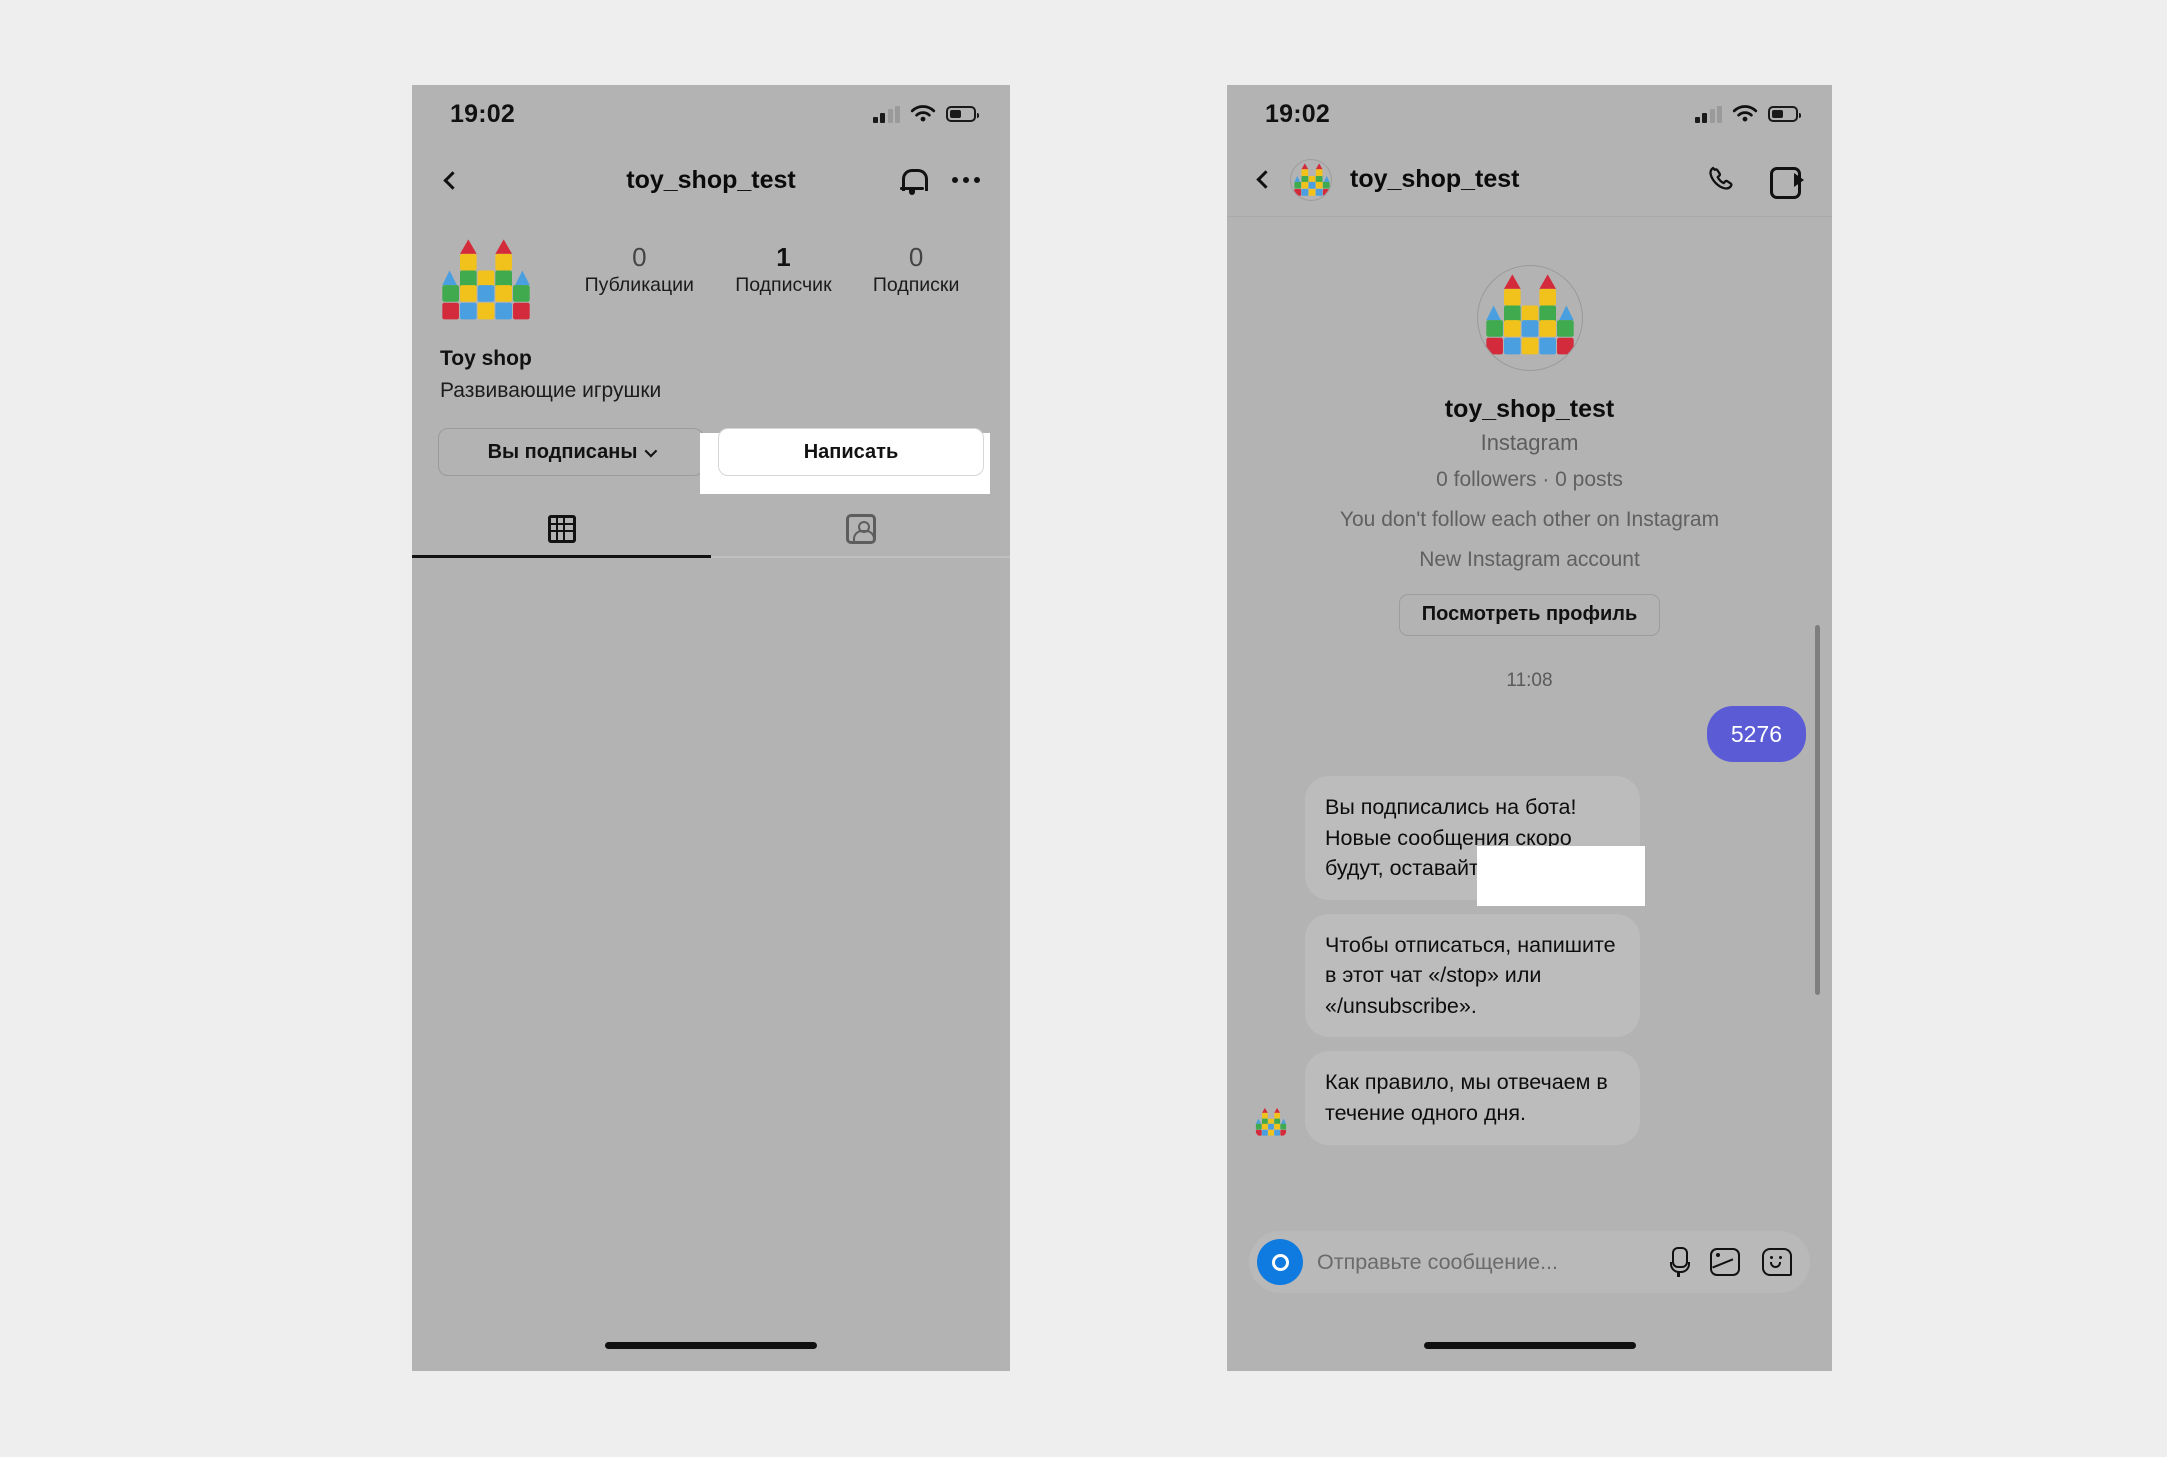 This screenshot has height=1457, width=2167. What do you see at coordinates (486, 358) in the screenshot?
I see `profile-display-name: Toy shop` at bounding box center [486, 358].